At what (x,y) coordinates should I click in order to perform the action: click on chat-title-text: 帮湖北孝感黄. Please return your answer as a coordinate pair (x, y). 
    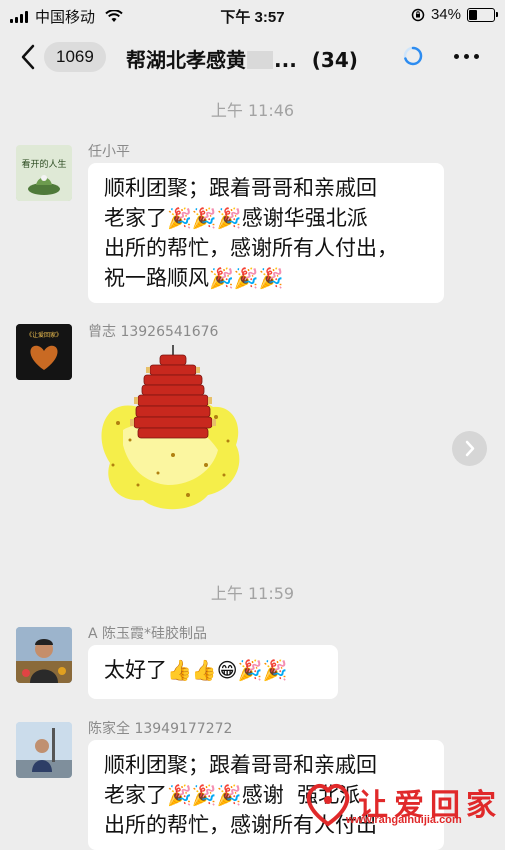
    Looking at the image, I should click on (186, 60).